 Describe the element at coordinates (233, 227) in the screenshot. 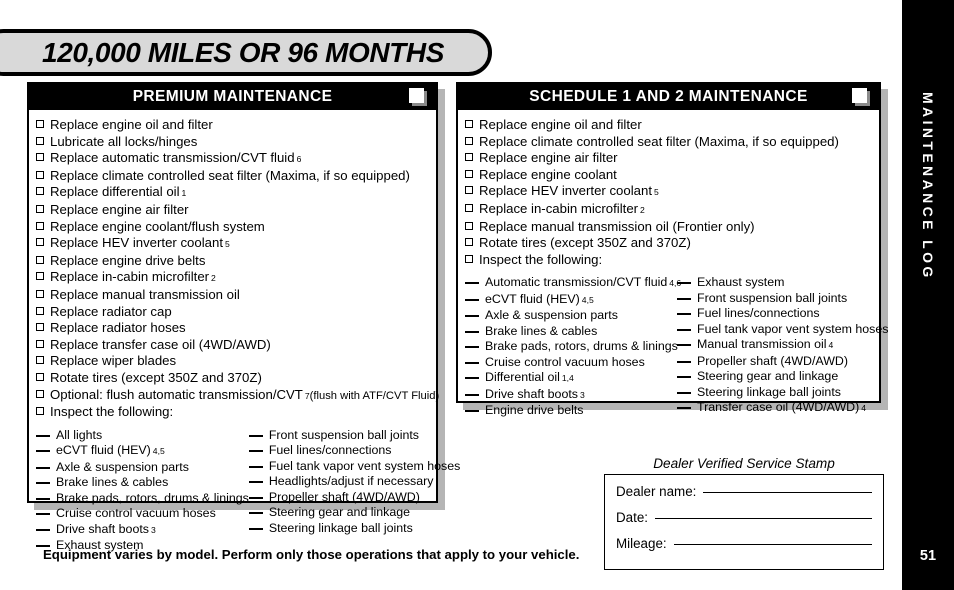

I see `list-item: Replace engine coolant/flush system` at that location.